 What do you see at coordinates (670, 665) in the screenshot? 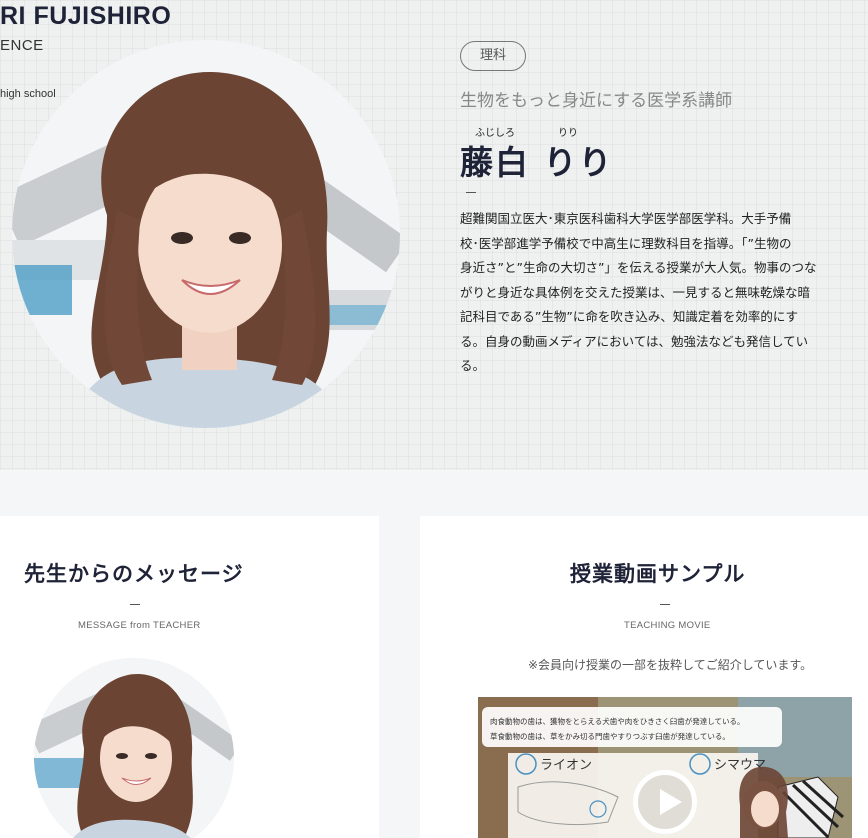
I see `movie-note: ※会員向け授業の一部を抜粋してご紹介しています。` at bounding box center [670, 665].